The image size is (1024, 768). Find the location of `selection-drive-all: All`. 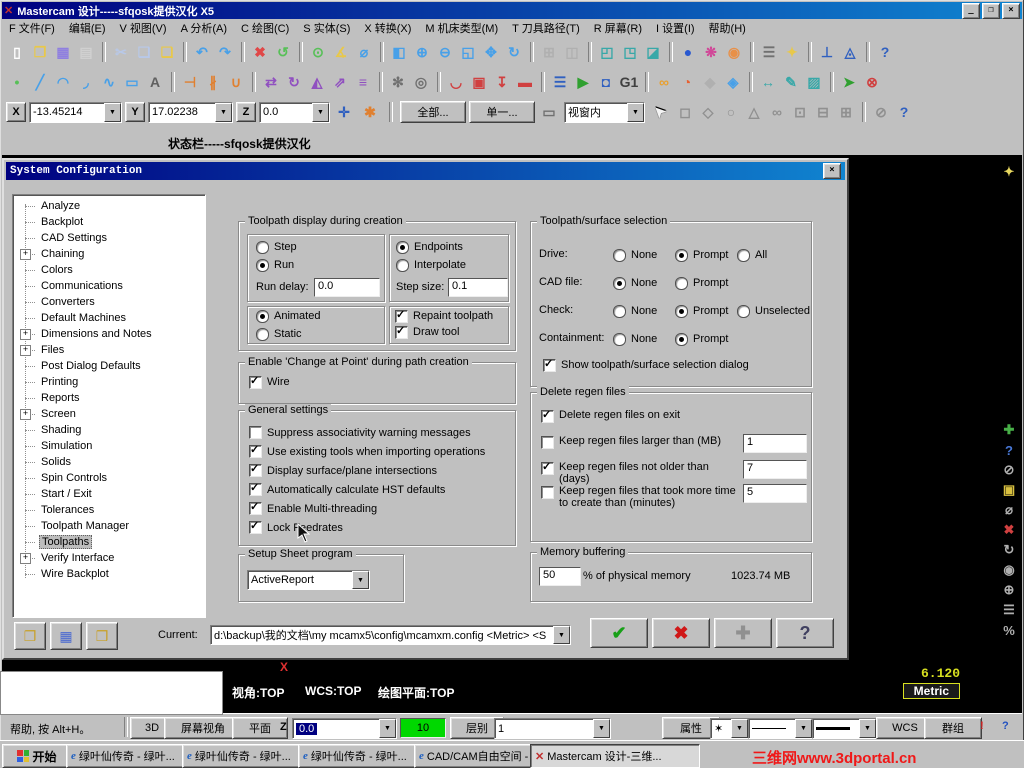

selection-drive-all: All is located at coordinates (752, 255).